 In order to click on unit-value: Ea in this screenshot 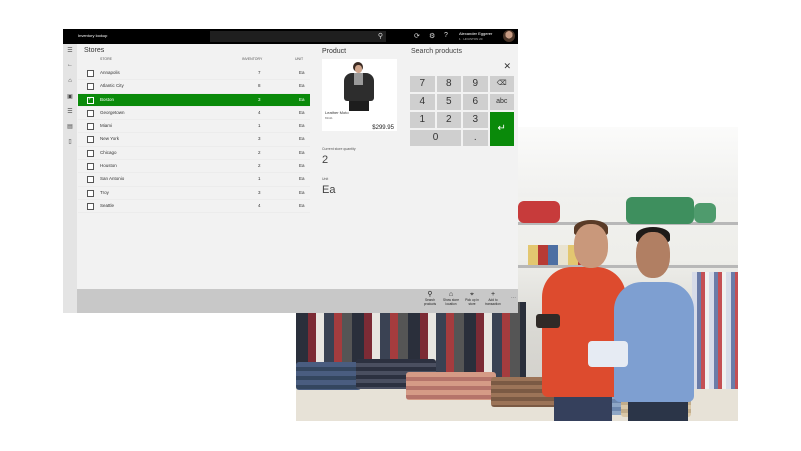, I will do `click(329, 190)`.